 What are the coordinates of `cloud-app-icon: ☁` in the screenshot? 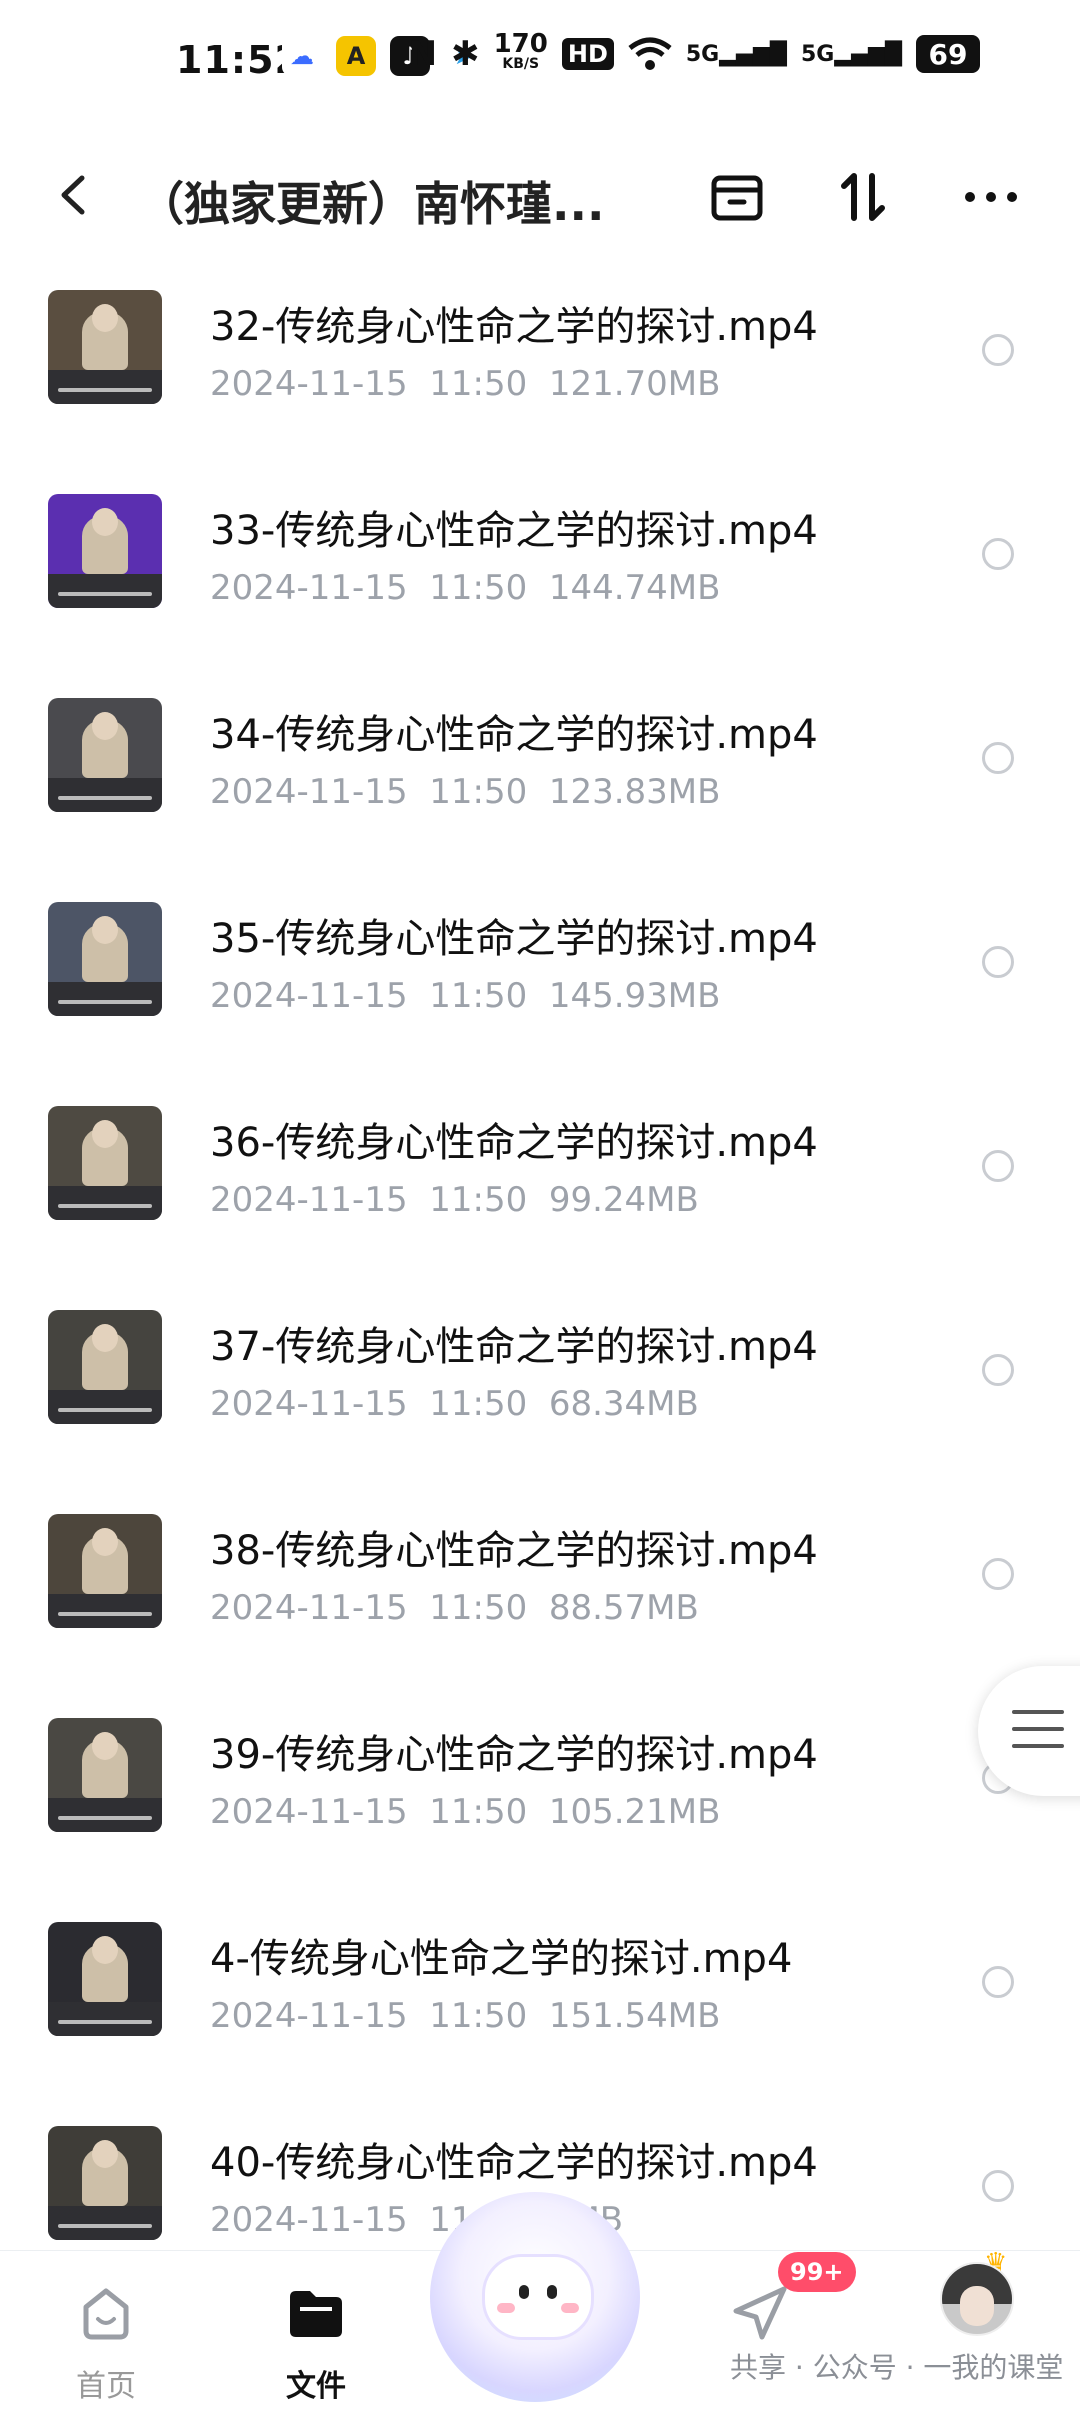 It's located at (302, 56).